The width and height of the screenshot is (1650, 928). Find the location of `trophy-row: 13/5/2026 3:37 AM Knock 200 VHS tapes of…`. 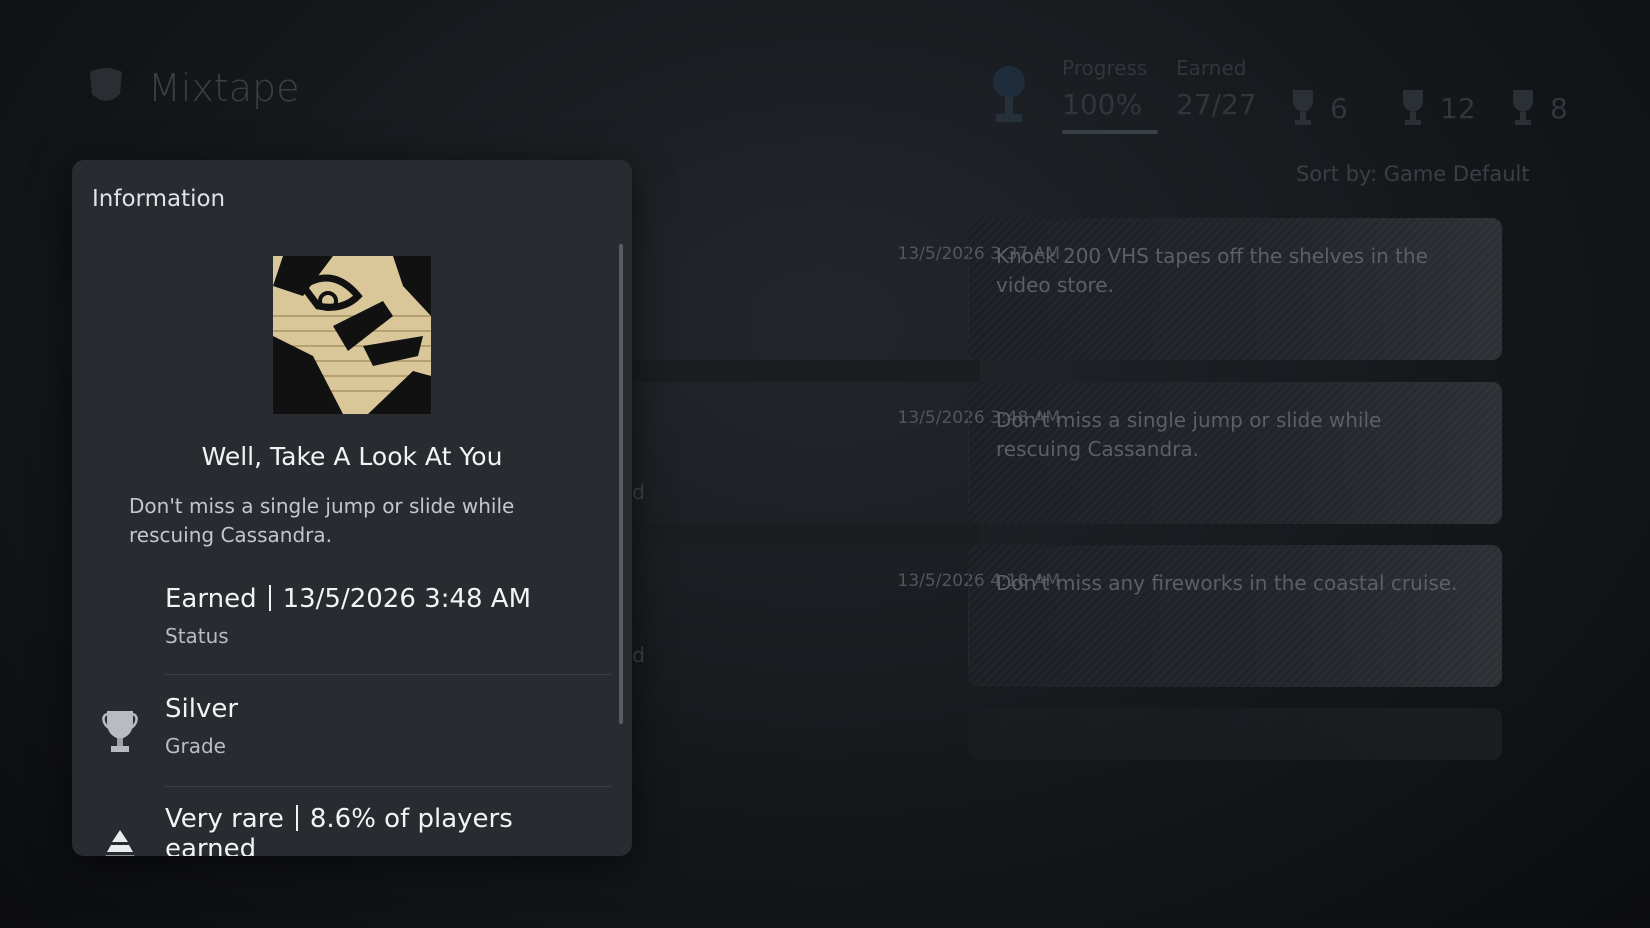

trophy-row: 13/5/2026 3:37 AM Knock 200 VHS tapes of… is located at coordinates (1061, 289).